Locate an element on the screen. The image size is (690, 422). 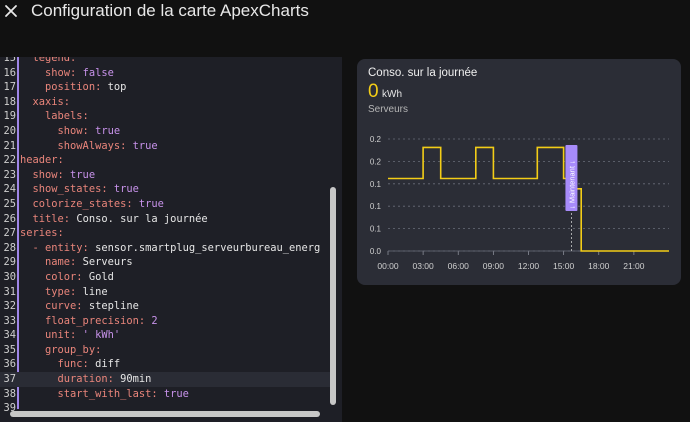
dialog-title: Configuration de la carte ApexCharts is located at coordinates (170, 10).